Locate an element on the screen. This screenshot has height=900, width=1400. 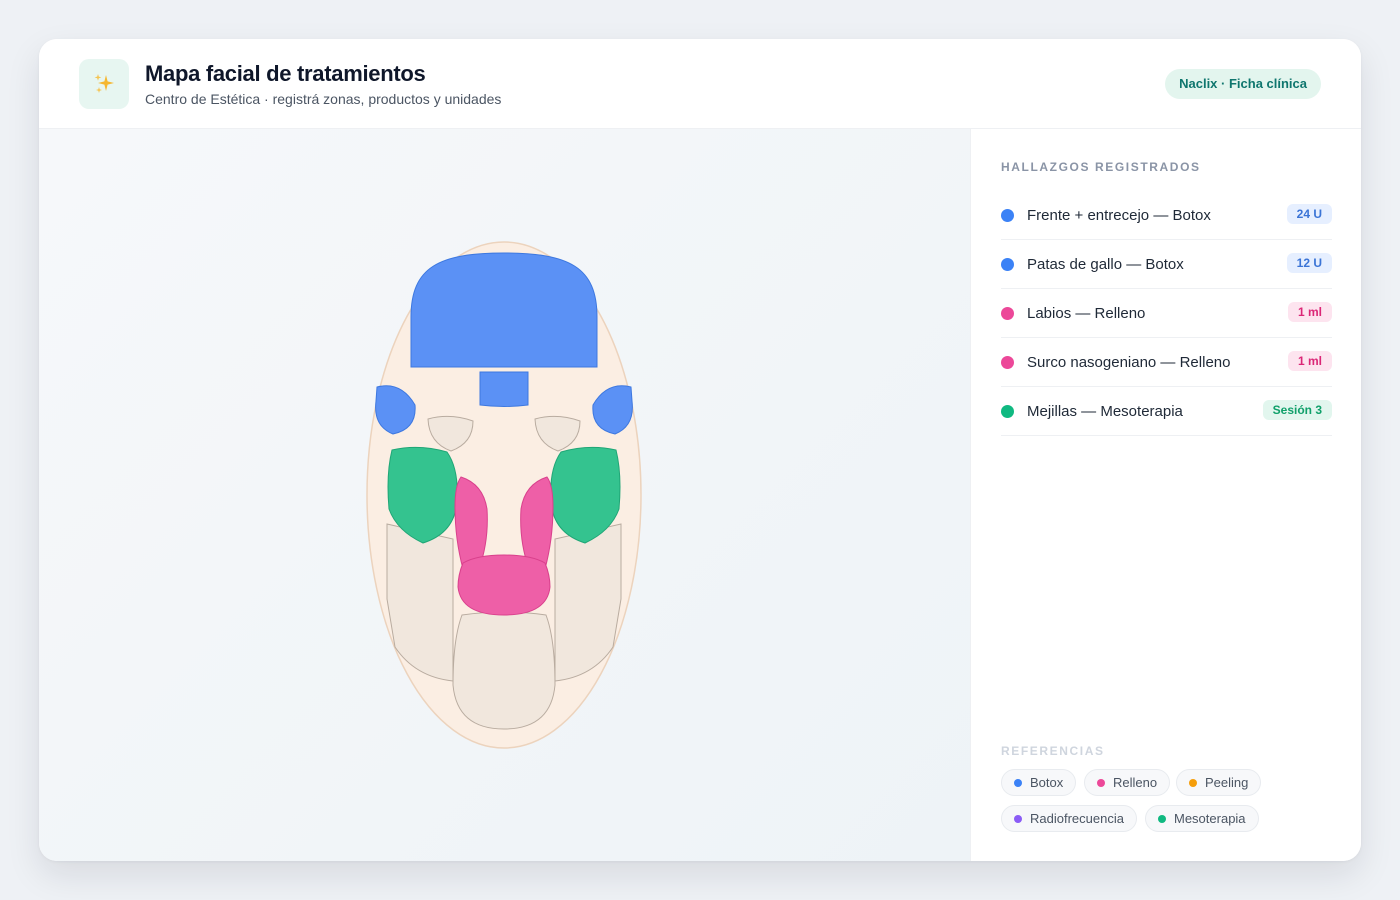
legend-chip-relleno: Relleno is located at coordinates (1127, 782).